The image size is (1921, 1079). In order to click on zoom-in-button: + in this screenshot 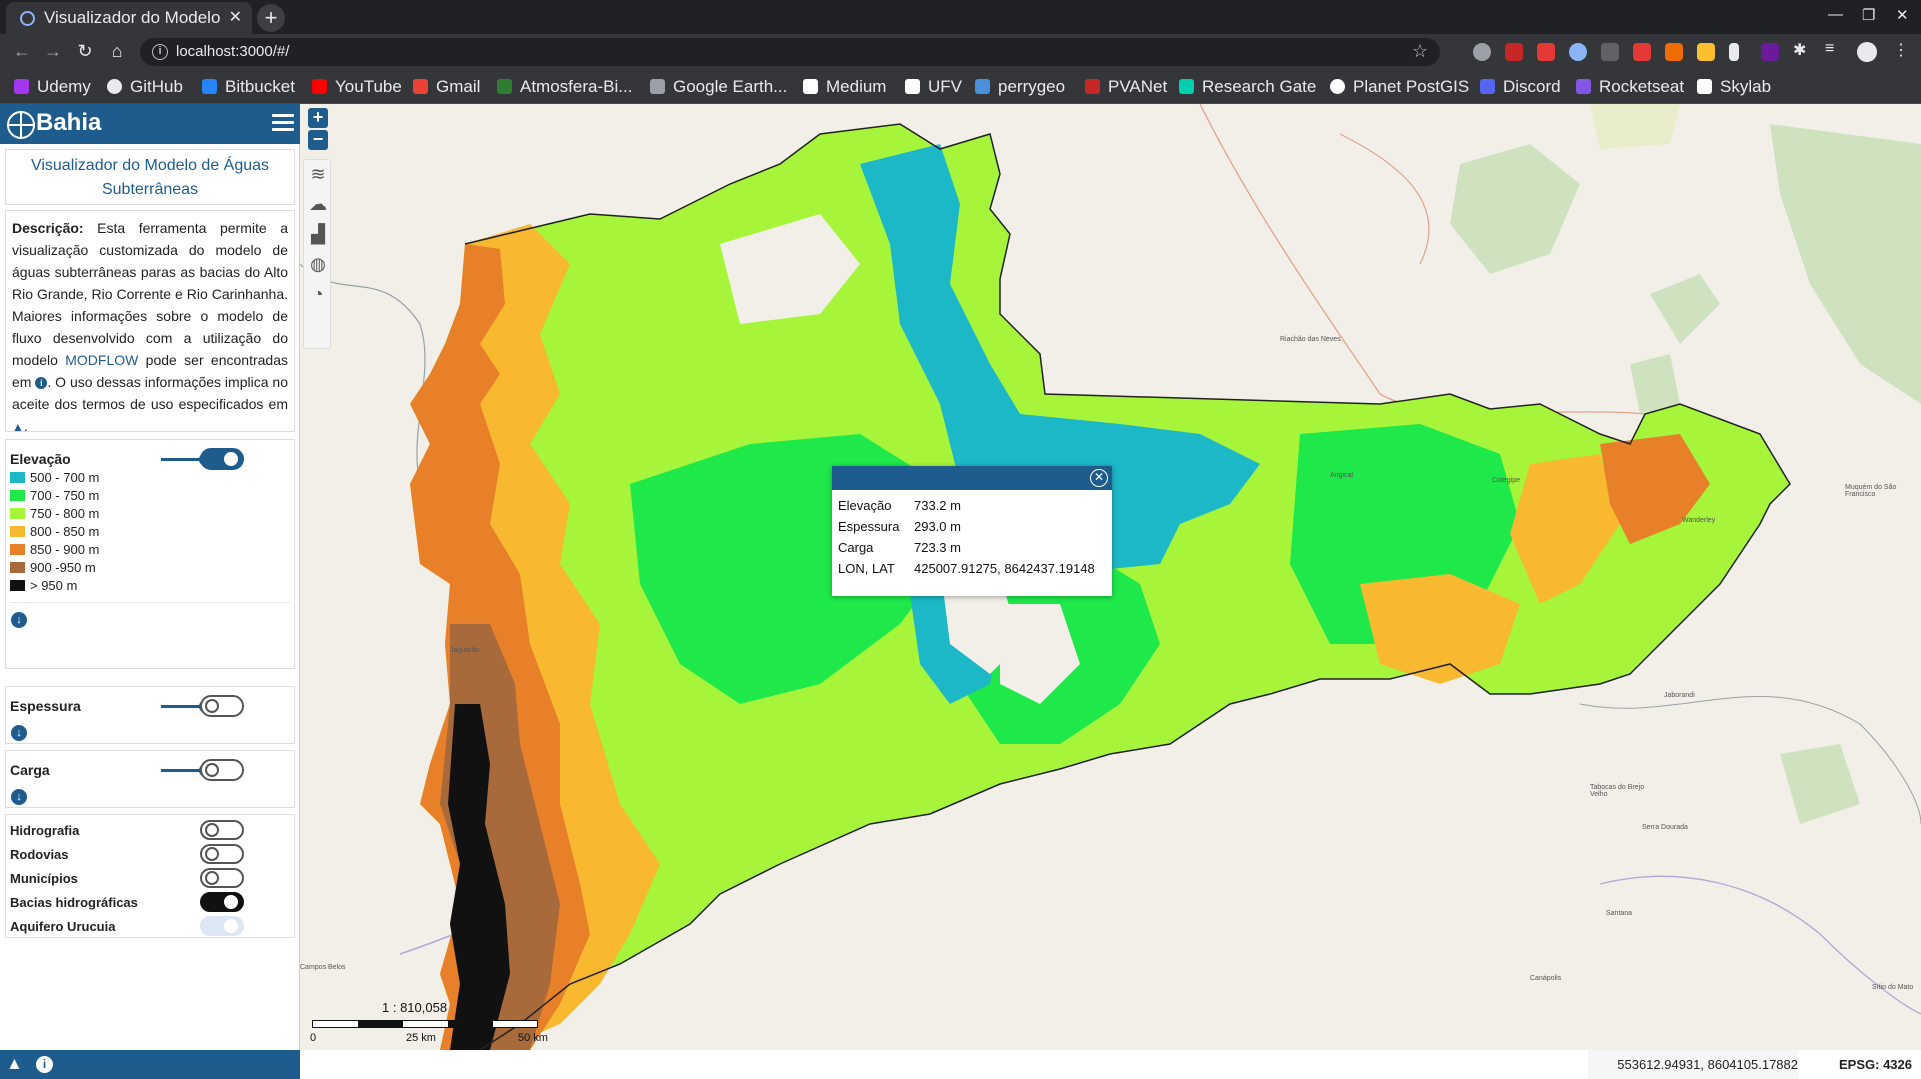, I will do `click(318, 118)`.